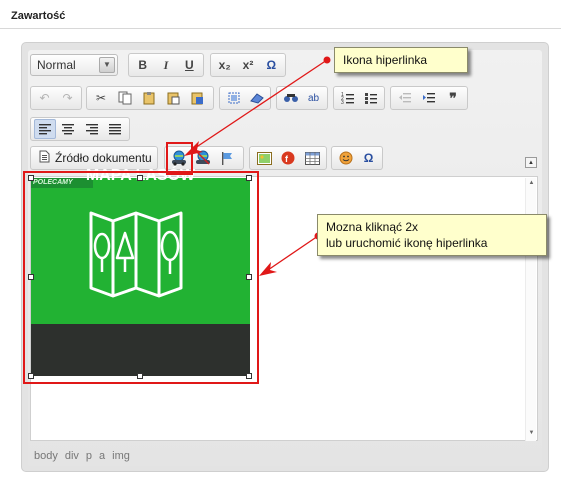  What do you see at coordinates (89, 456) in the screenshot?
I see `path-item-p: p` at bounding box center [89, 456].